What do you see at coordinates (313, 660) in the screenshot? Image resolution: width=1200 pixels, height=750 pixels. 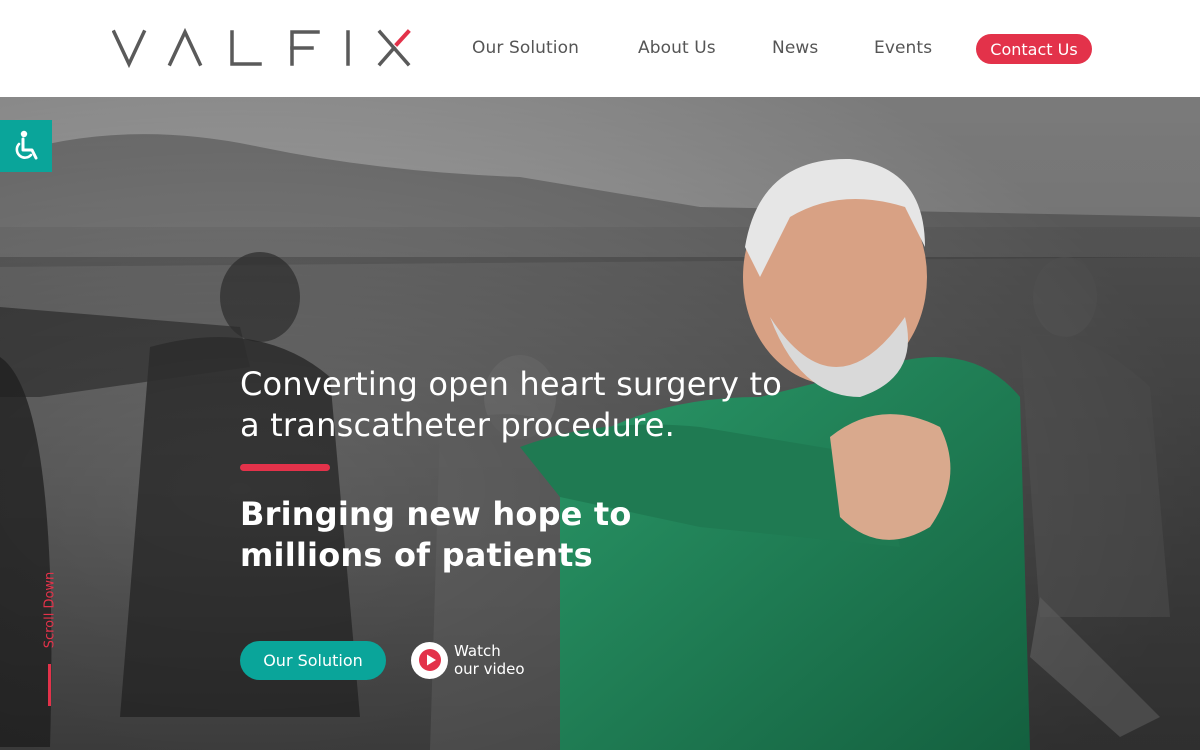 I see `our-solution-button: Our Solution` at bounding box center [313, 660].